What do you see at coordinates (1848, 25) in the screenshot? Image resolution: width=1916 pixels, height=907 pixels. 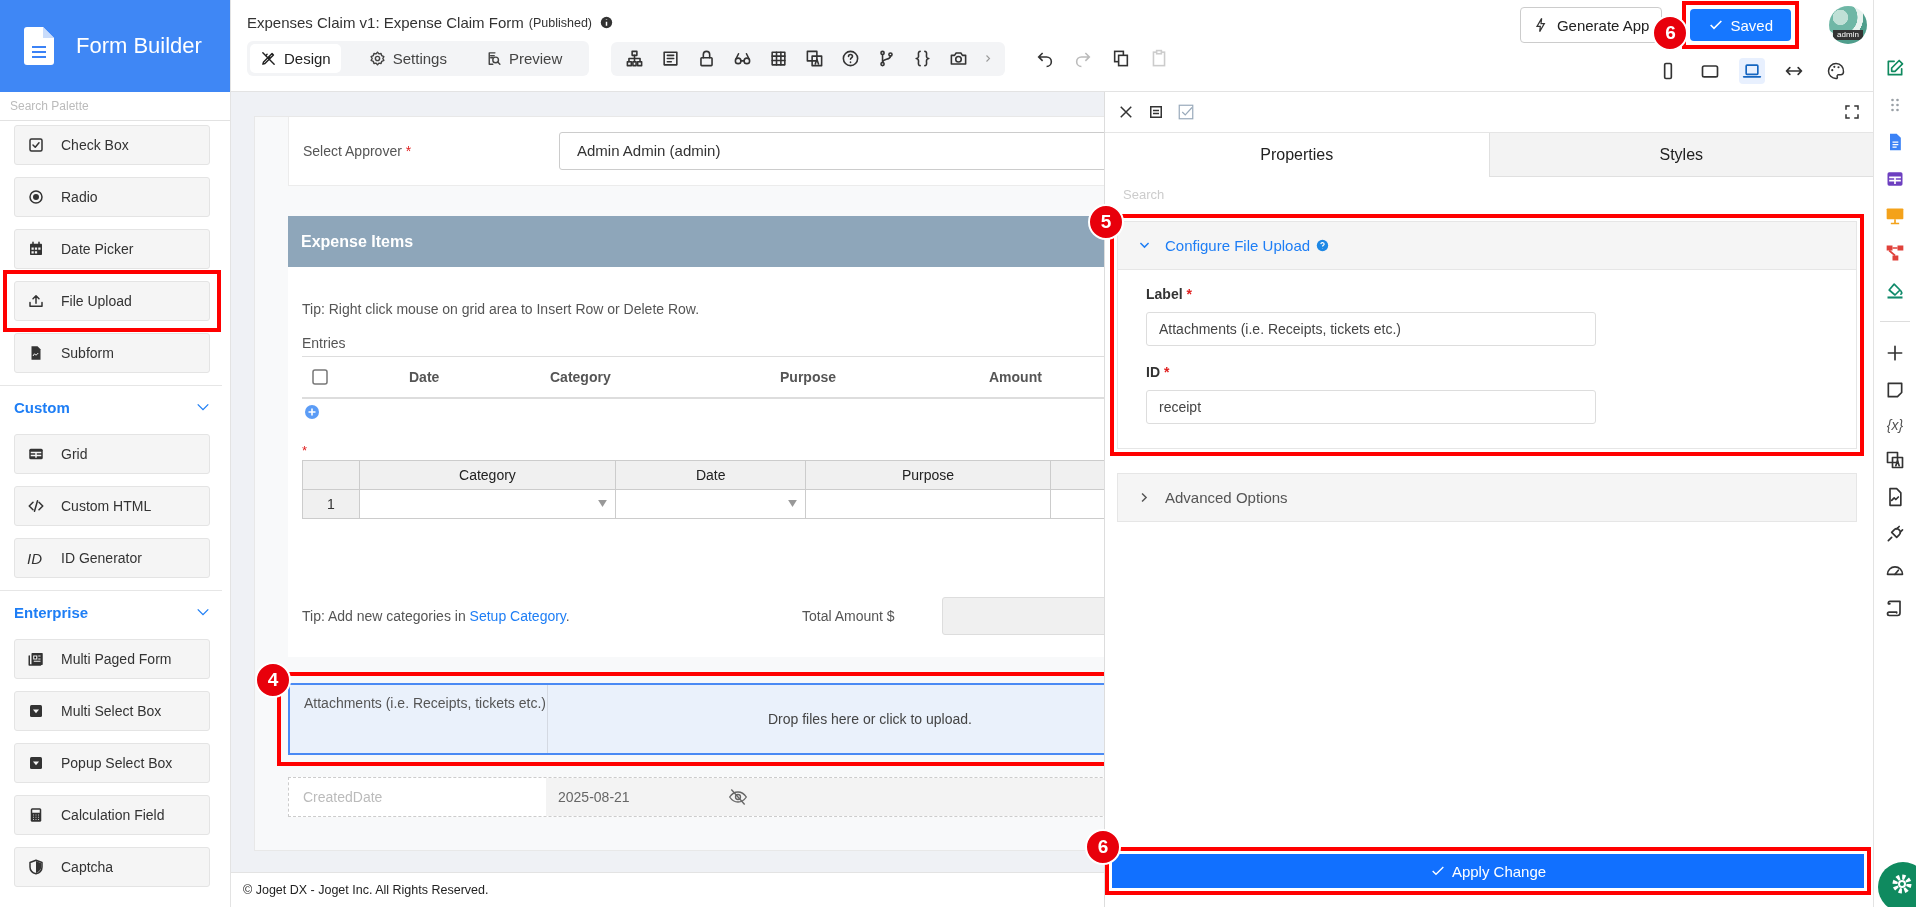 I see `avatar: admin` at bounding box center [1848, 25].